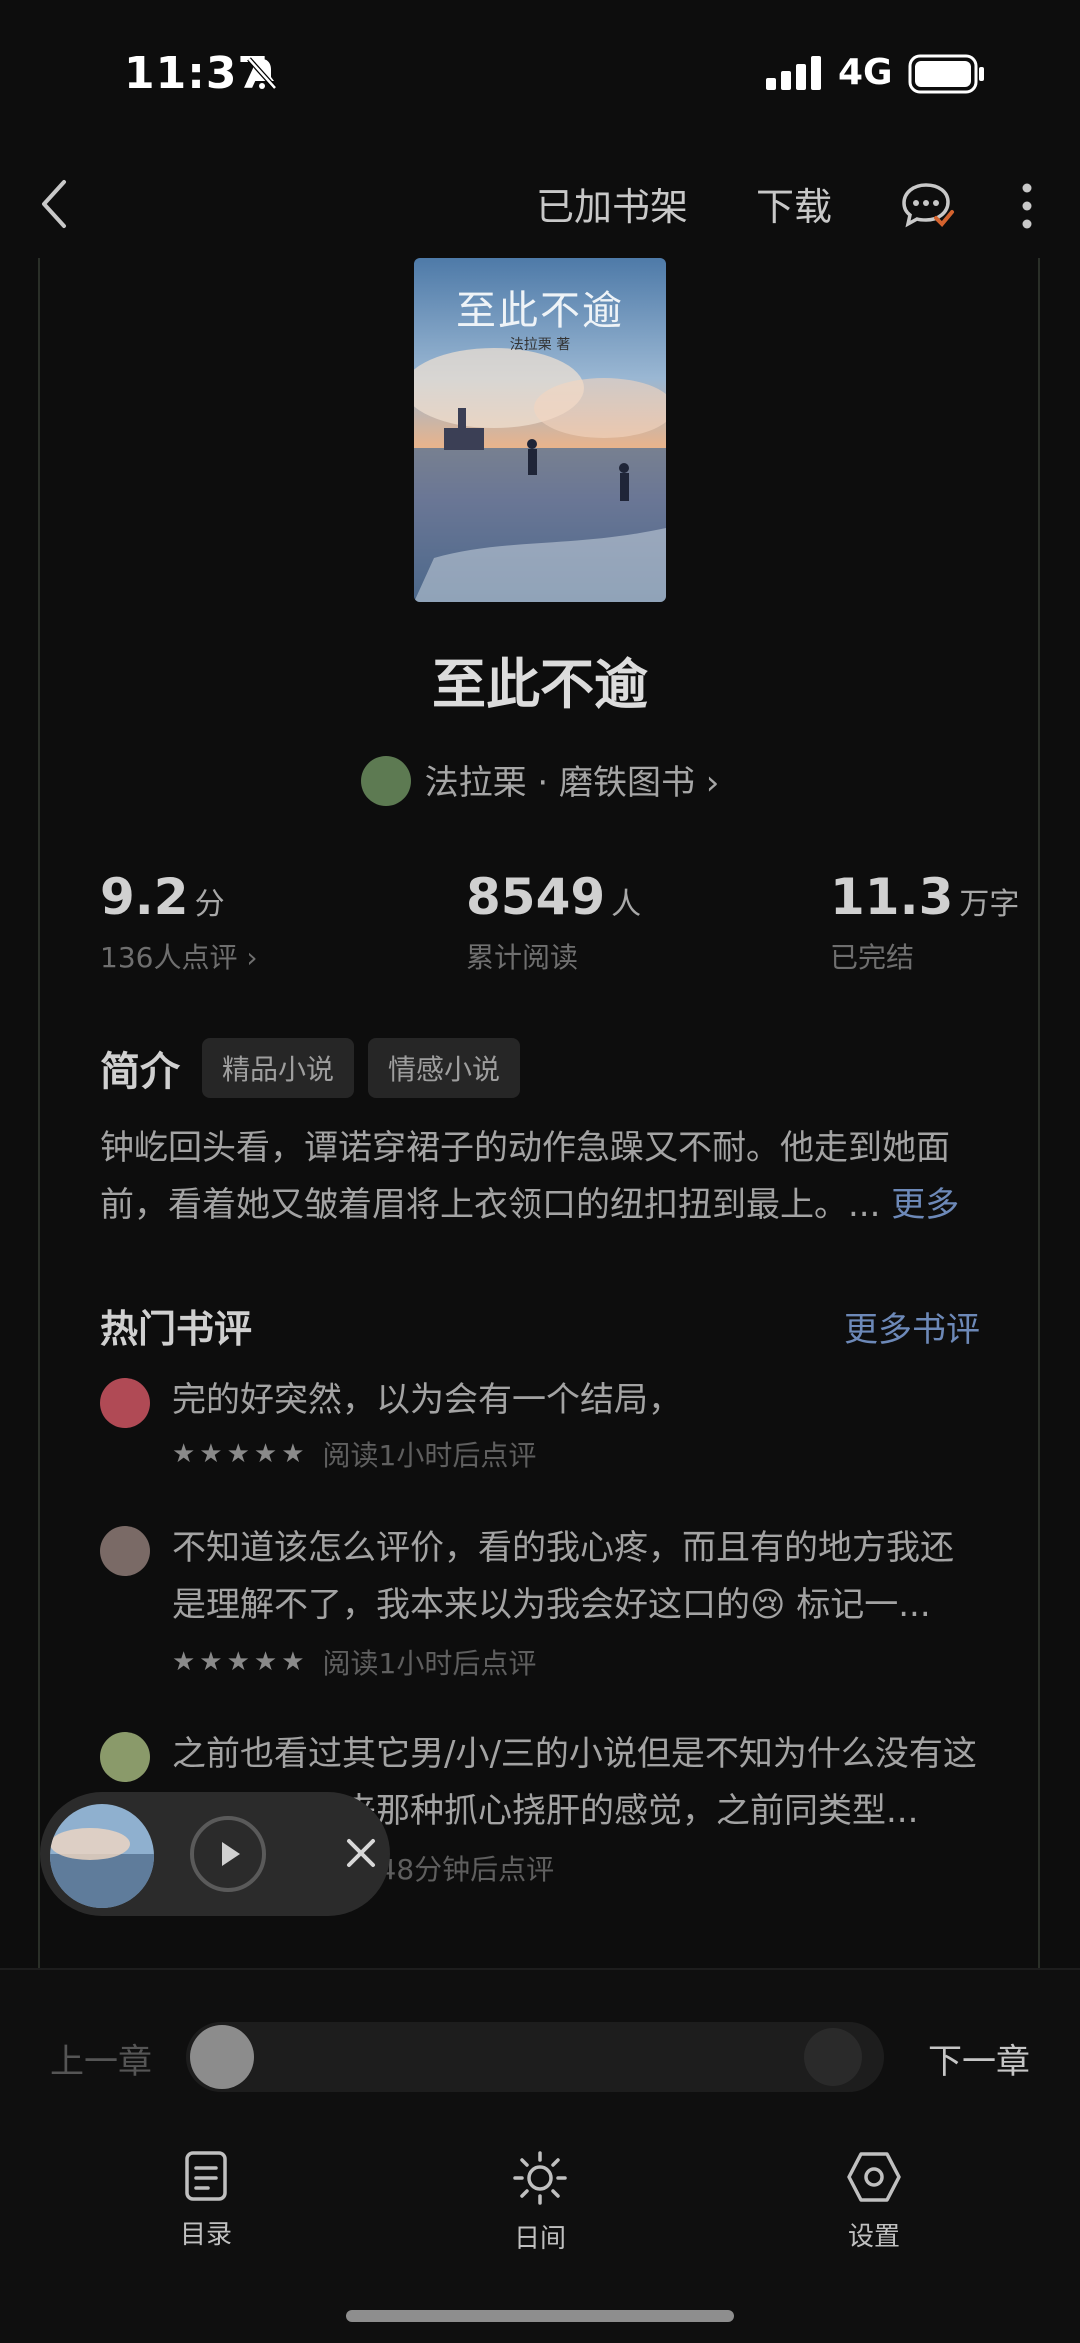 The image size is (1080, 2343). Describe the element at coordinates (522, 957) in the screenshot. I see `readers-label: 累计阅读` at that location.